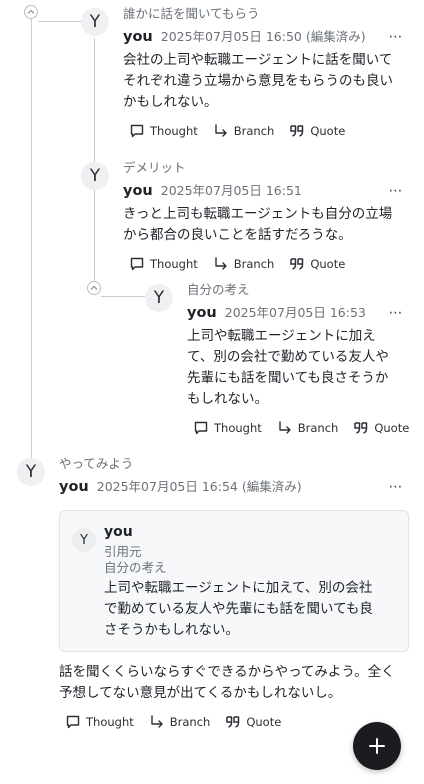 Image resolution: width=424 pixels, height=784 pixels. I want to click on plus-icon, so click(377, 746).